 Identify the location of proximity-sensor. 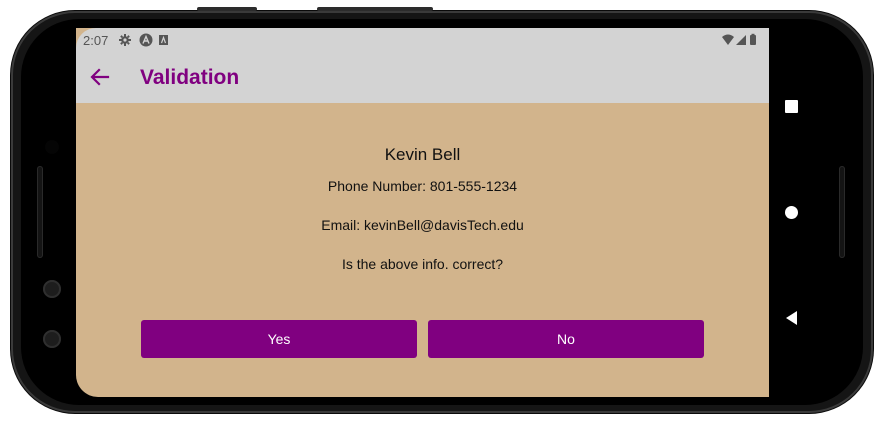
(52, 289).